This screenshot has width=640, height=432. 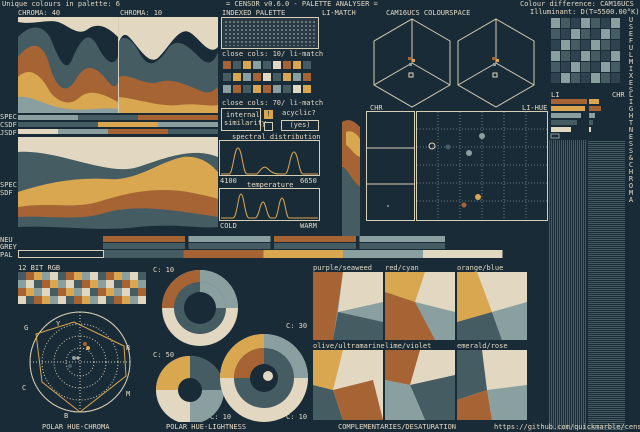 I want to click on warning-icon: !, so click(x=268, y=114).